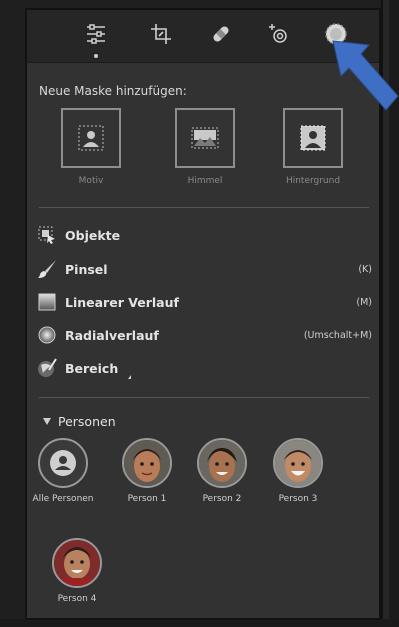 The width and height of the screenshot is (399, 627). Describe the element at coordinates (298, 463) in the screenshot. I see `person-3-avatar` at that location.